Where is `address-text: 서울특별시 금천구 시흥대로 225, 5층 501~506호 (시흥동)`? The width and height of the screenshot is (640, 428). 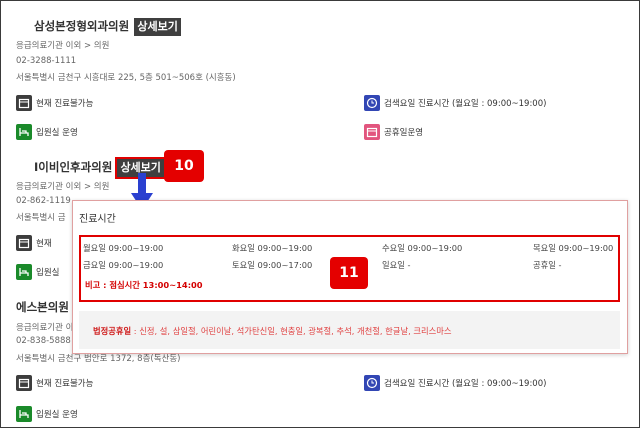
address-text: 서울특별시 금천구 시흥대로 225, 5층 501~506호 (시흥동) is located at coordinates (126, 78).